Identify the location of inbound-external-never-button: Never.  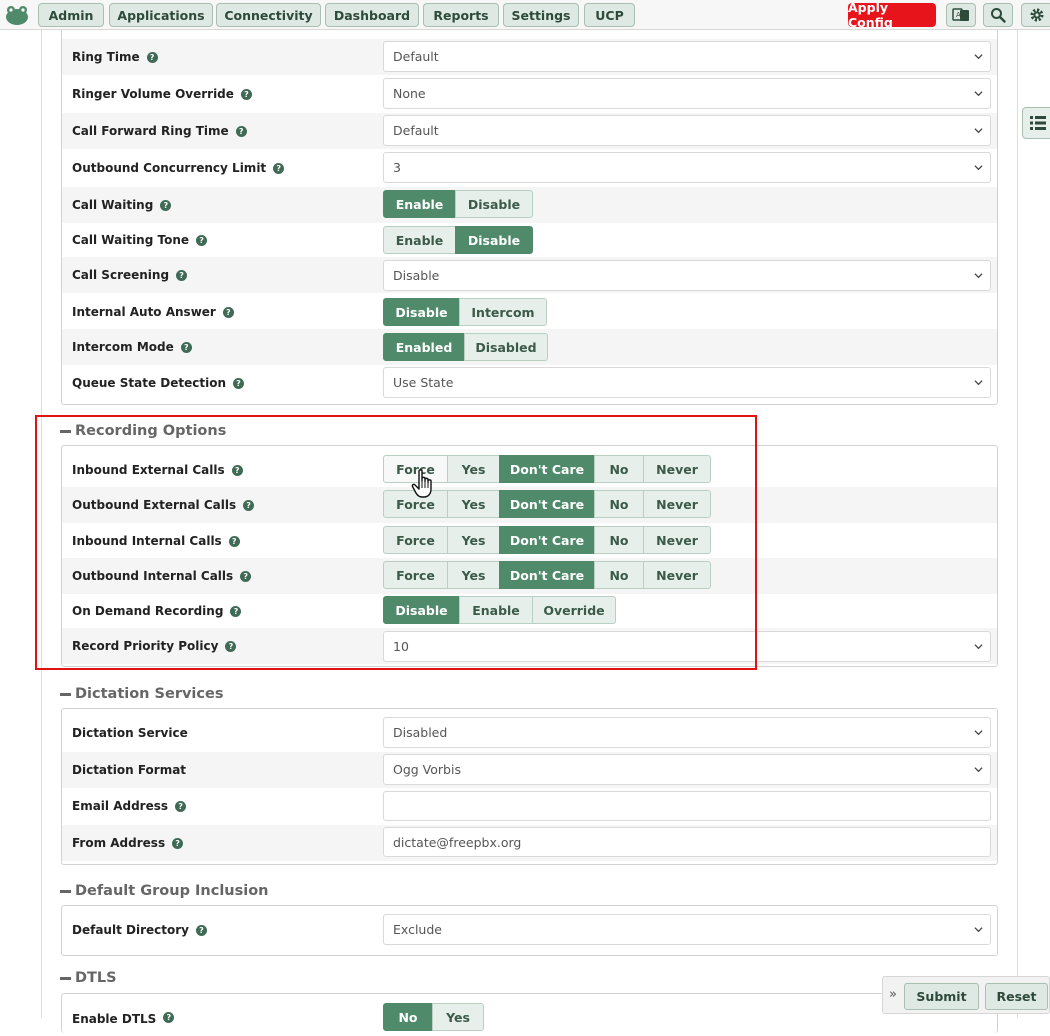
(677, 469).